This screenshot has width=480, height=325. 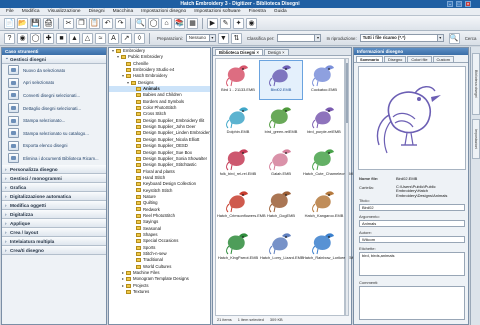 I want to click on menu-visualizzazione: Visualizzazione, so click(x=64, y=11).